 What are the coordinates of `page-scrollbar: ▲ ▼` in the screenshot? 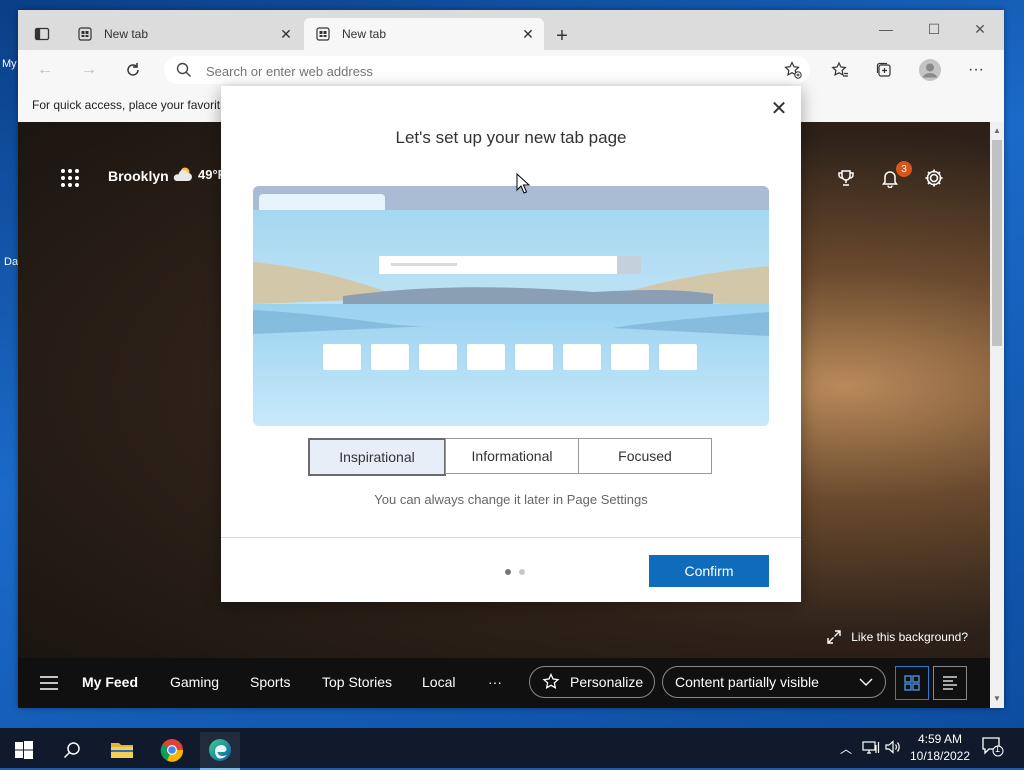 It's located at (997, 415).